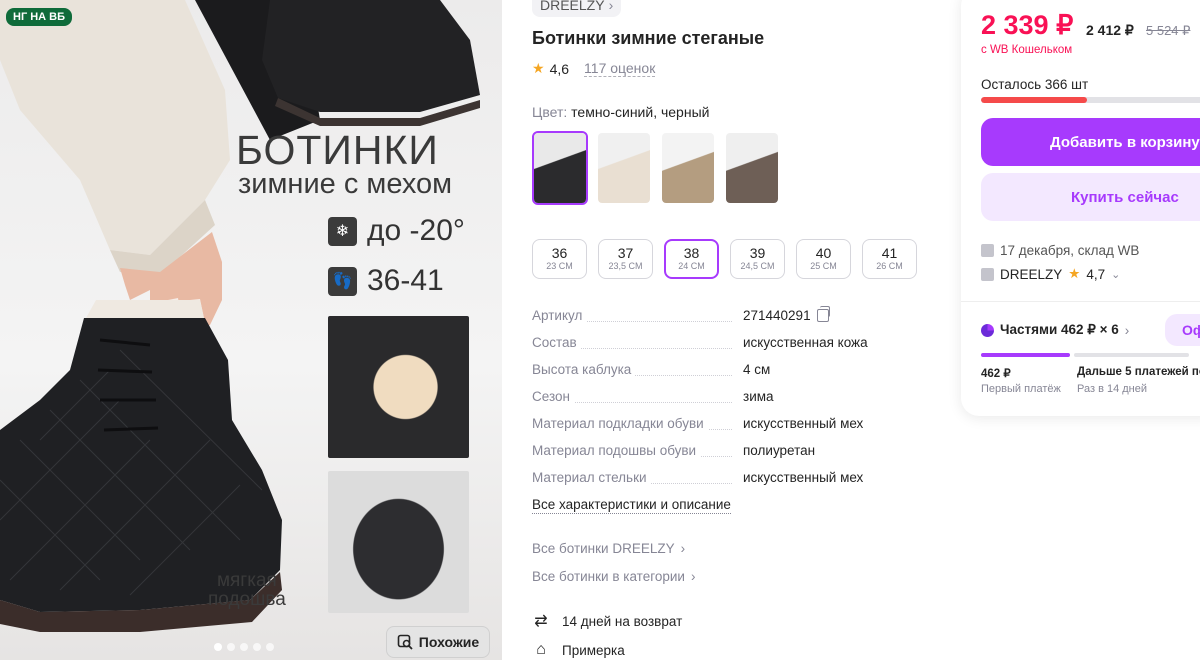 Image resolution: width=1200 pixels, height=660 pixels. What do you see at coordinates (1182, 330) in the screenshot?
I see `installments-apply-button: Оф` at bounding box center [1182, 330].